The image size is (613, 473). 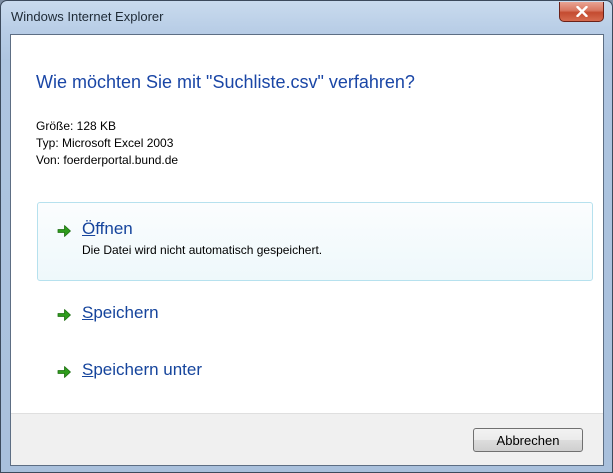 I want to click on title-bar: Windows Internet Explorer, so click(x=306, y=17).